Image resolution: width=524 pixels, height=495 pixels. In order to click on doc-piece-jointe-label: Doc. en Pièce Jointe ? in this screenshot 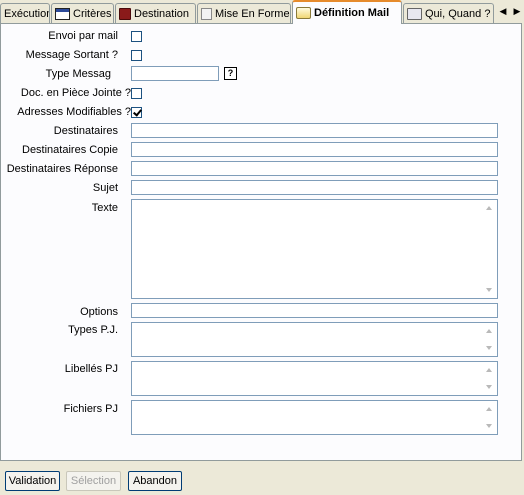, I will do `click(75, 93)`.